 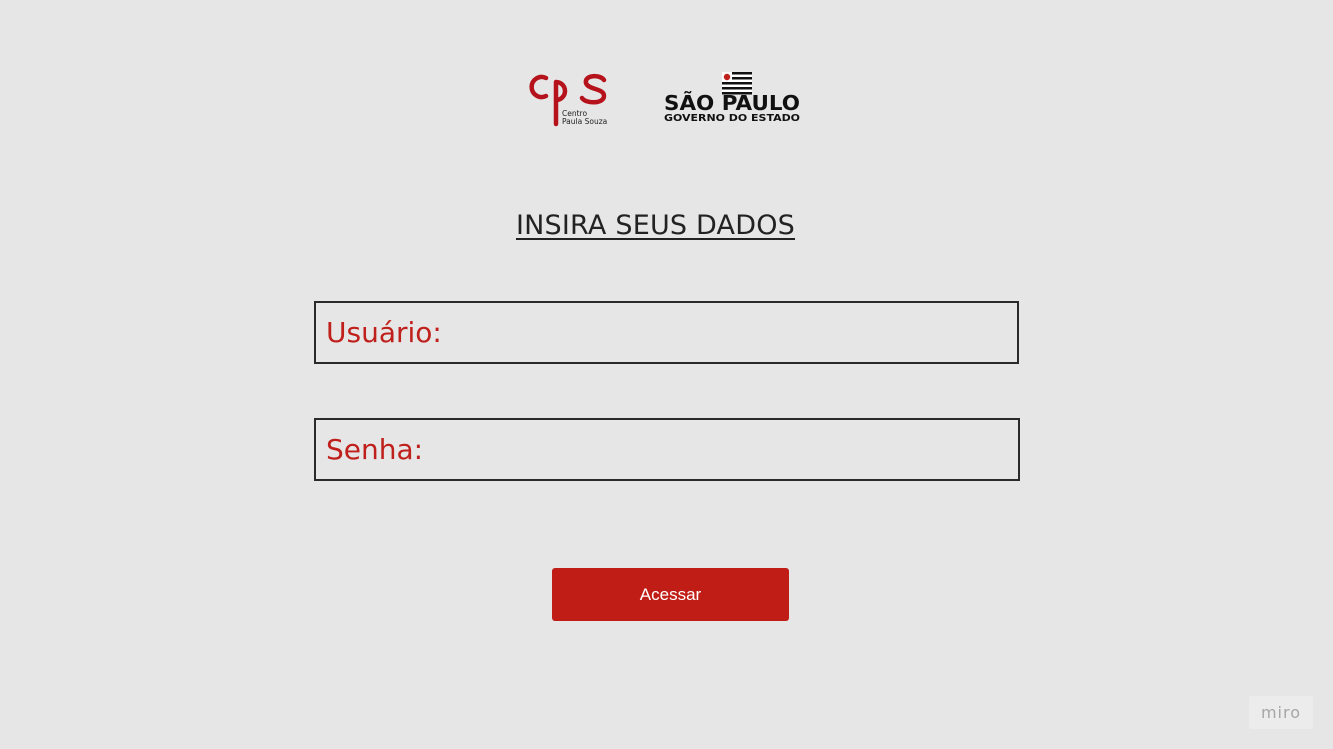 What do you see at coordinates (568, 100) in the screenshot?
I see `centro-paula-souza-logo: Centro Paula Souza` at bounding box center [568, 100].